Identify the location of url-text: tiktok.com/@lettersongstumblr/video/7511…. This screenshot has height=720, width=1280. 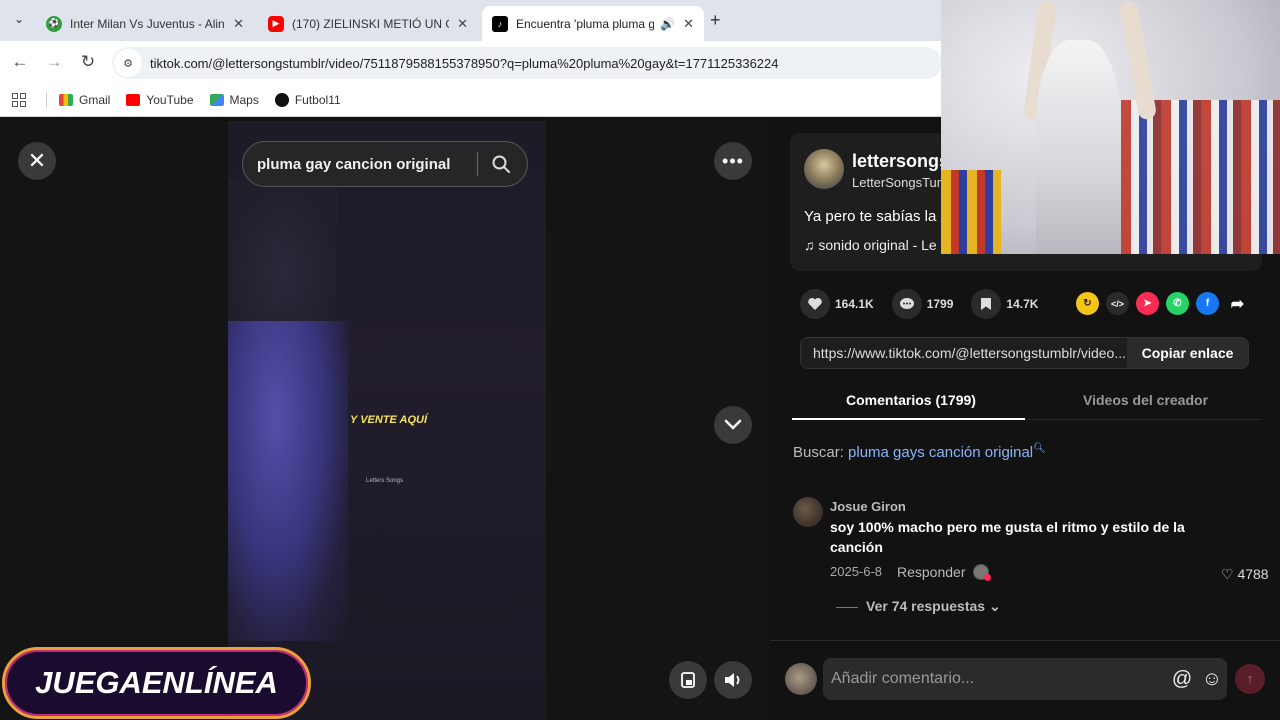
(464, 63).